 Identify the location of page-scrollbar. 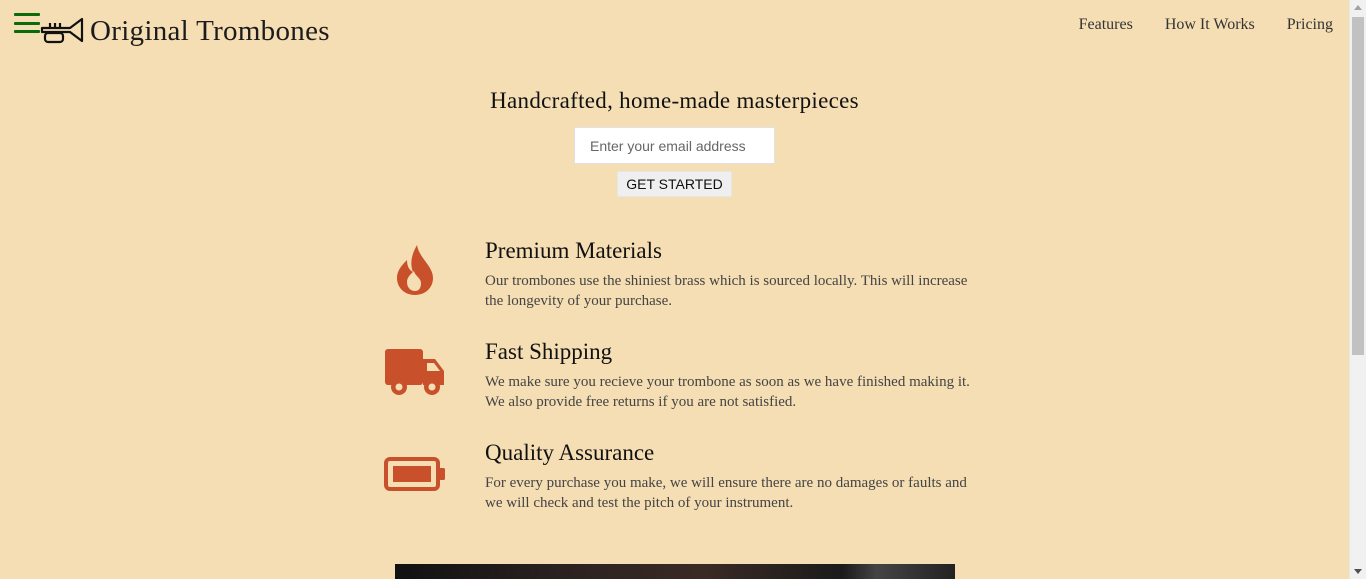
(1357, 289).